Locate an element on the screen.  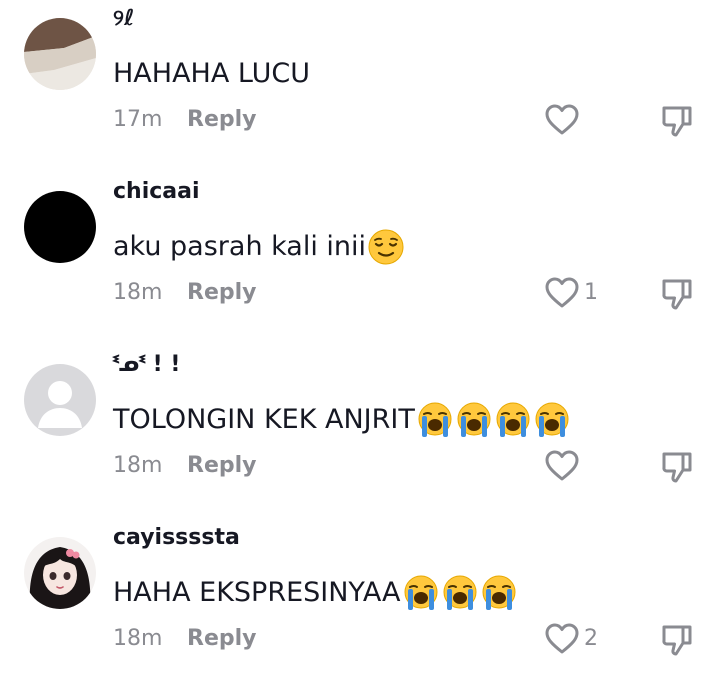
username: chicaai is located at coordinates (156, 192).